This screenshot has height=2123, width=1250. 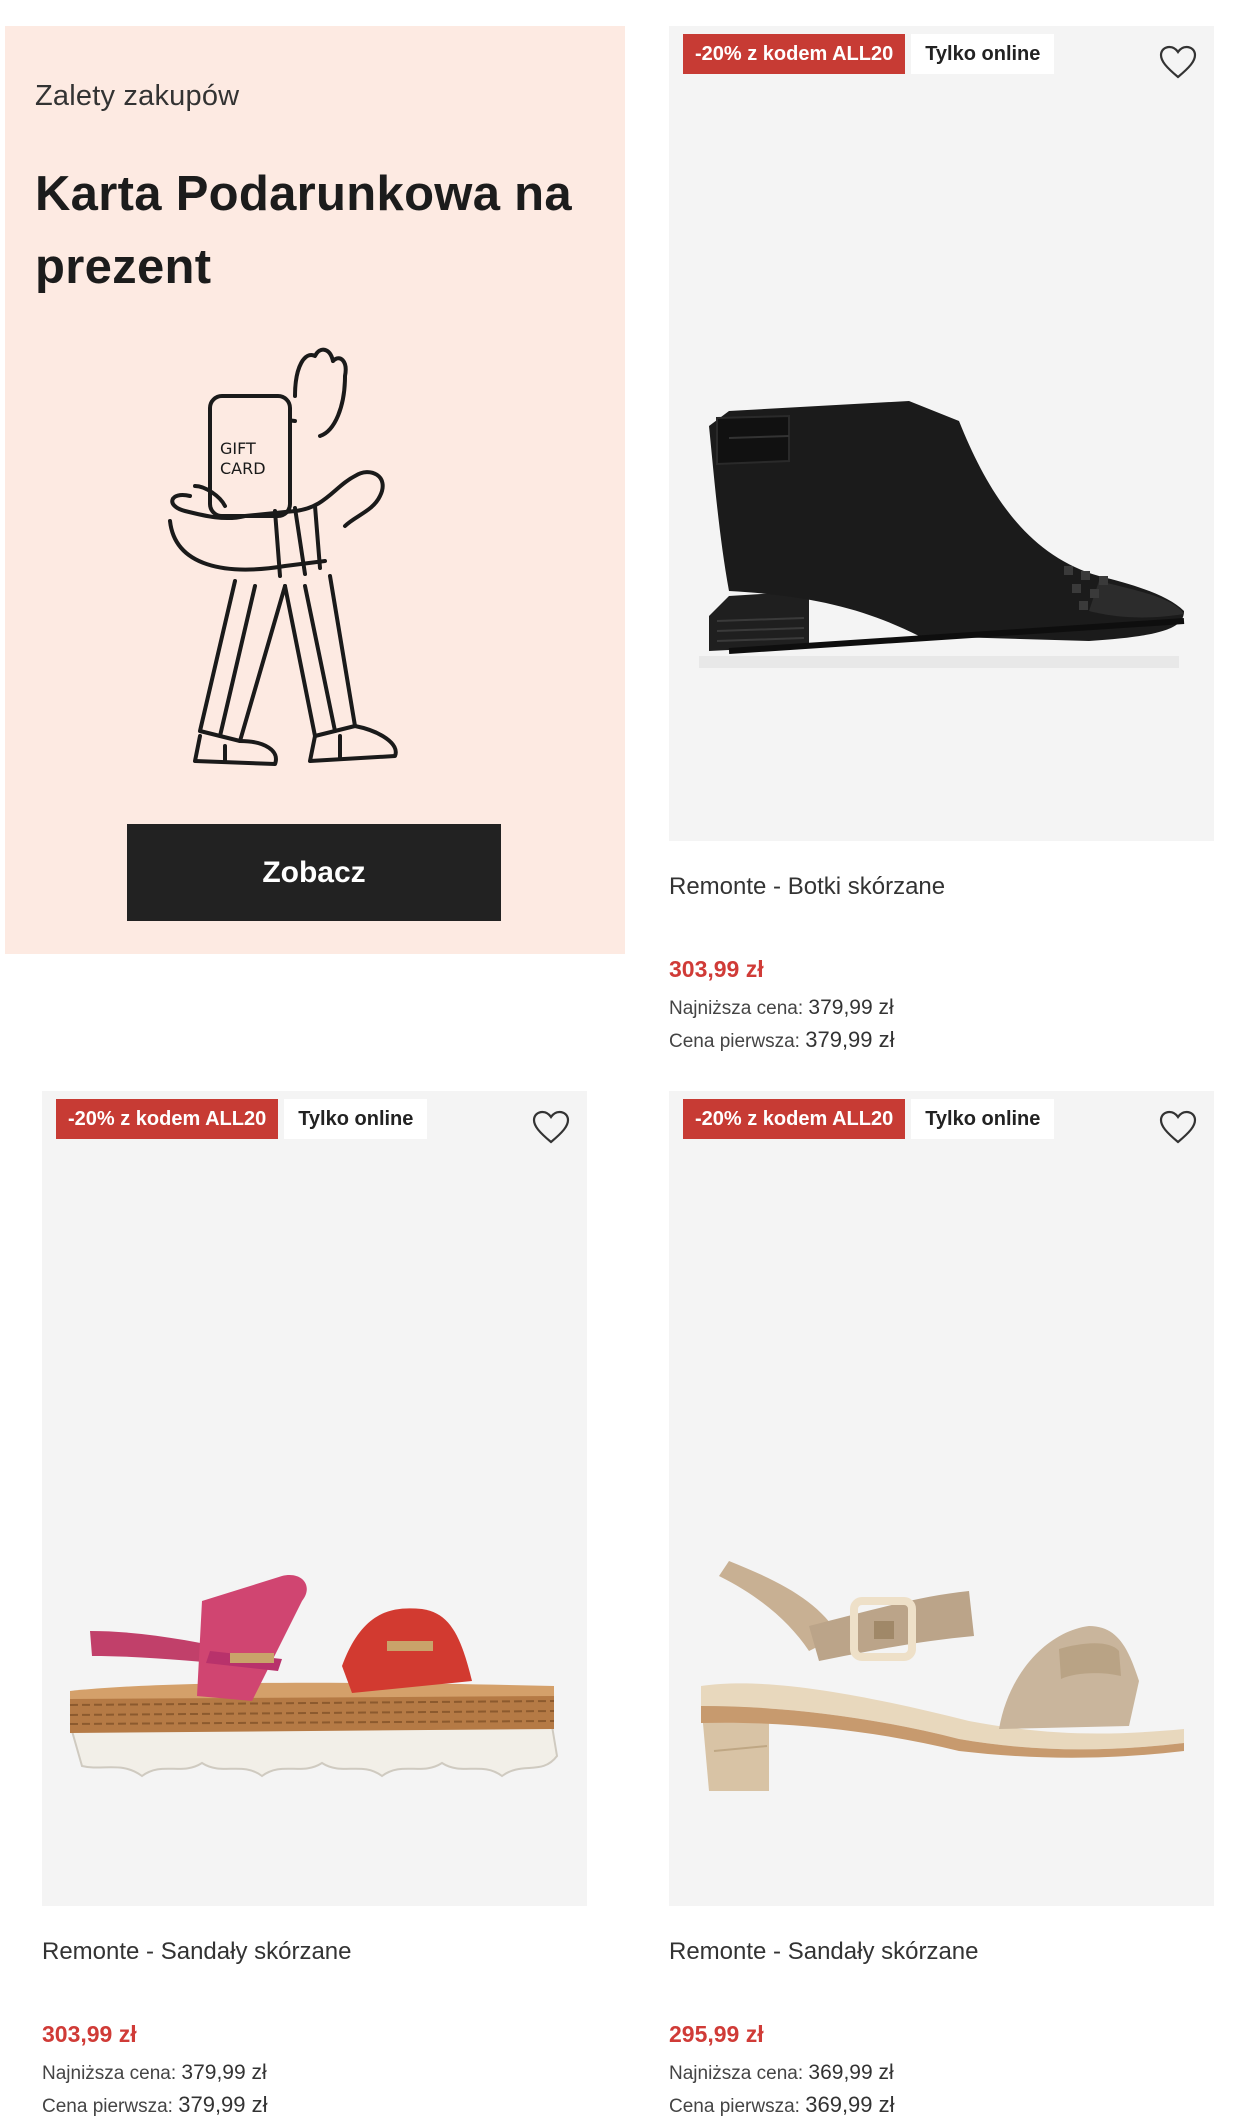 What do you see at coordinates (850, 2104) in the screenshot?
I see `first-price-value: 369,99 zł` at bounding box center [850, 2104].